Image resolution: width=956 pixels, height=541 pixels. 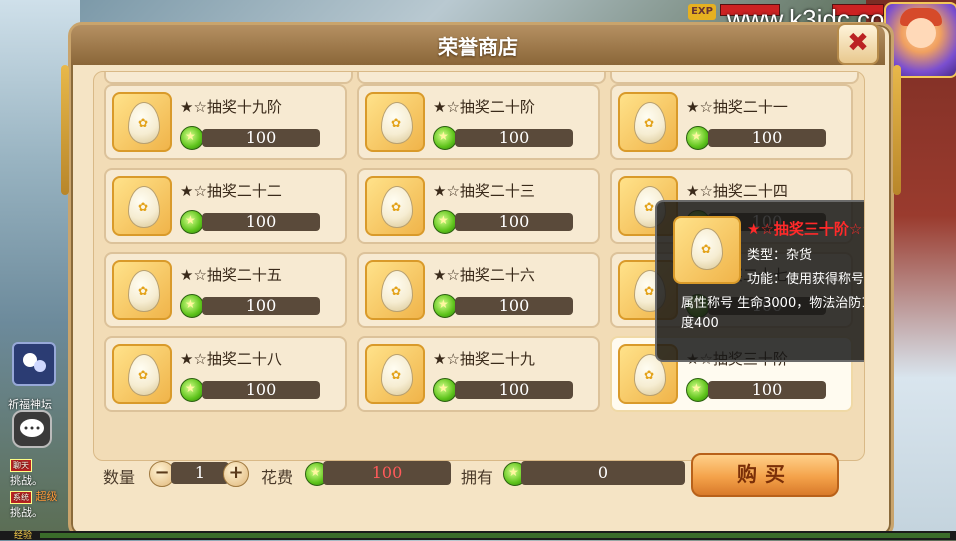 I want to click on buy-button: 购买, so click(x=765, y=475).